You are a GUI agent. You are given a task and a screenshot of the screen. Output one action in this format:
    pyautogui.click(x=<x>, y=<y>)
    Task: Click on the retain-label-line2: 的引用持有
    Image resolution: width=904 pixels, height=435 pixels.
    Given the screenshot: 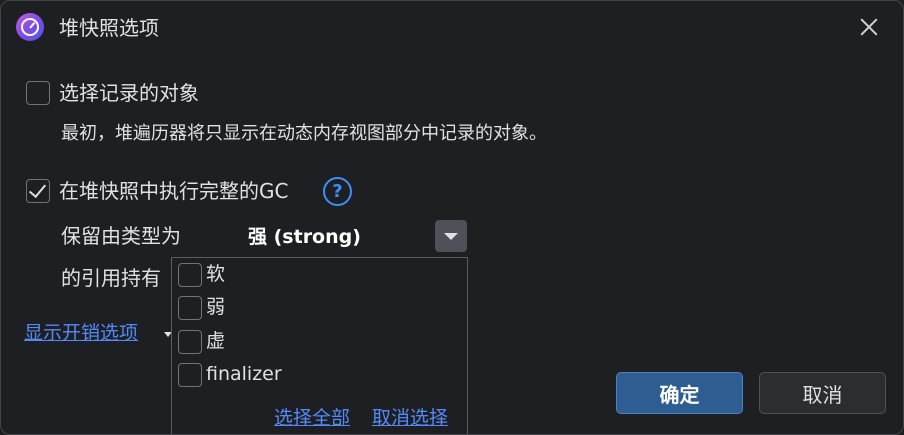 What is the action you would take?
    pyautogui.click(x=111, y=278)
    